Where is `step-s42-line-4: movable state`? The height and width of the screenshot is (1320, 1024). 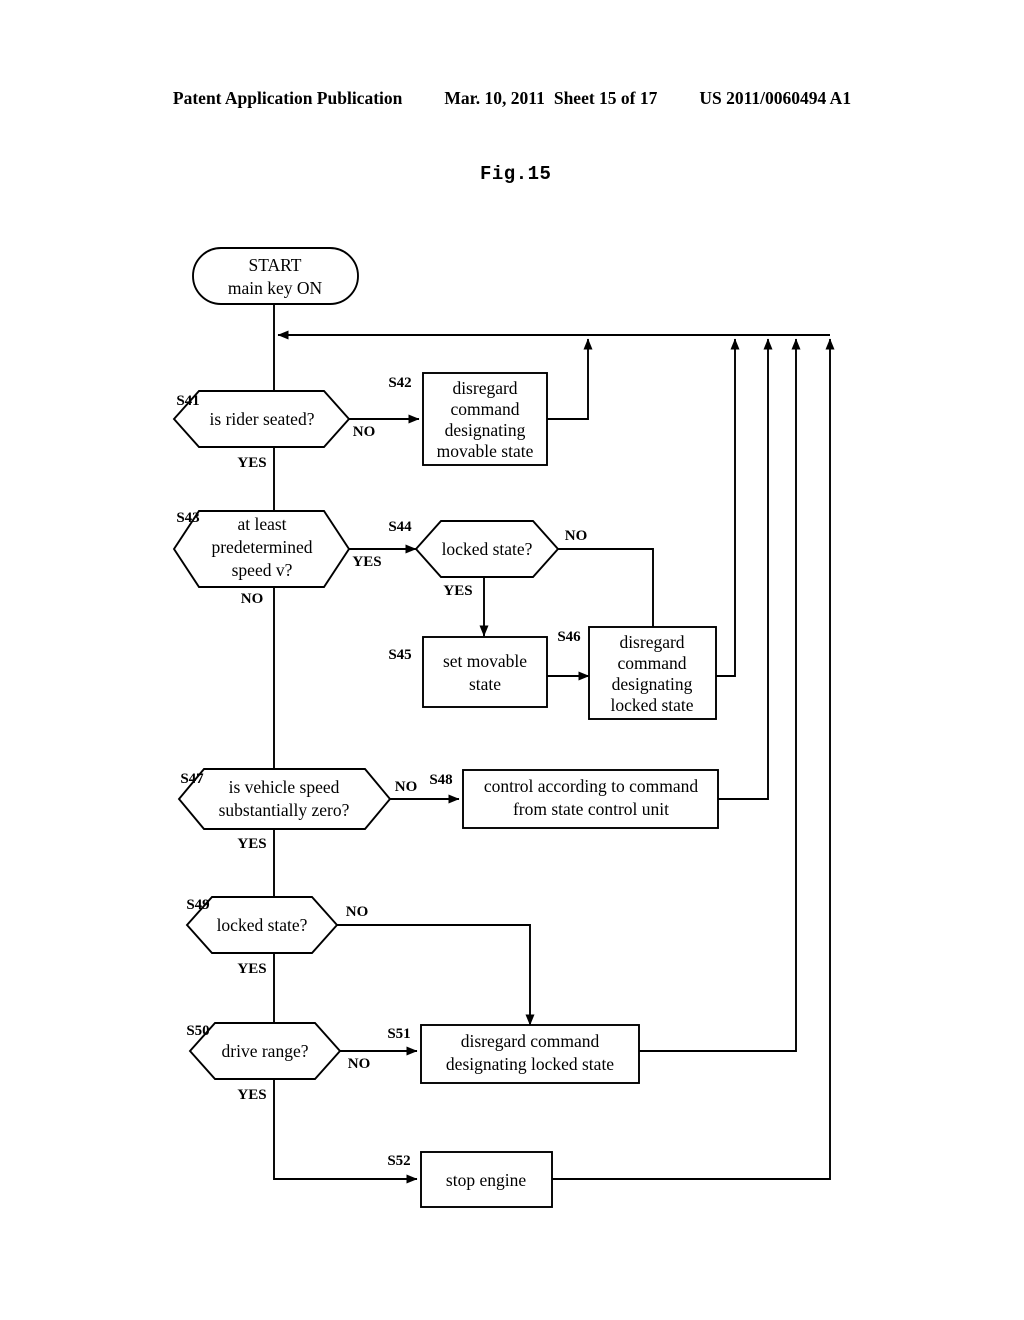 step-s42-line-4: movable state is located at coordinates (485, 451).